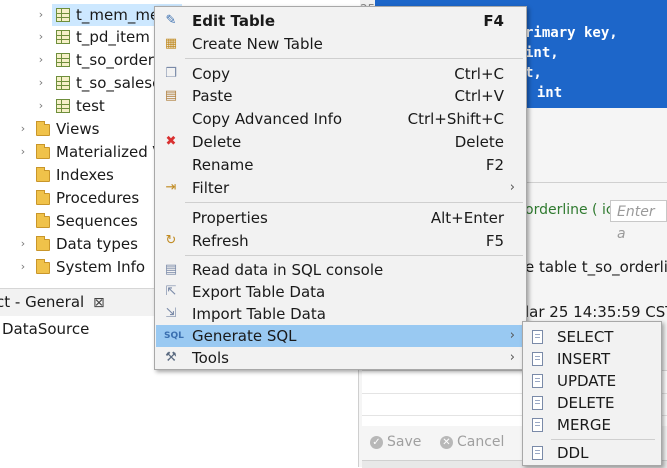  What do you see at coordinates (587, 381) in the screenshot?
I see `submenu-item-label: UPDATE` at bounding box center [587, 381].